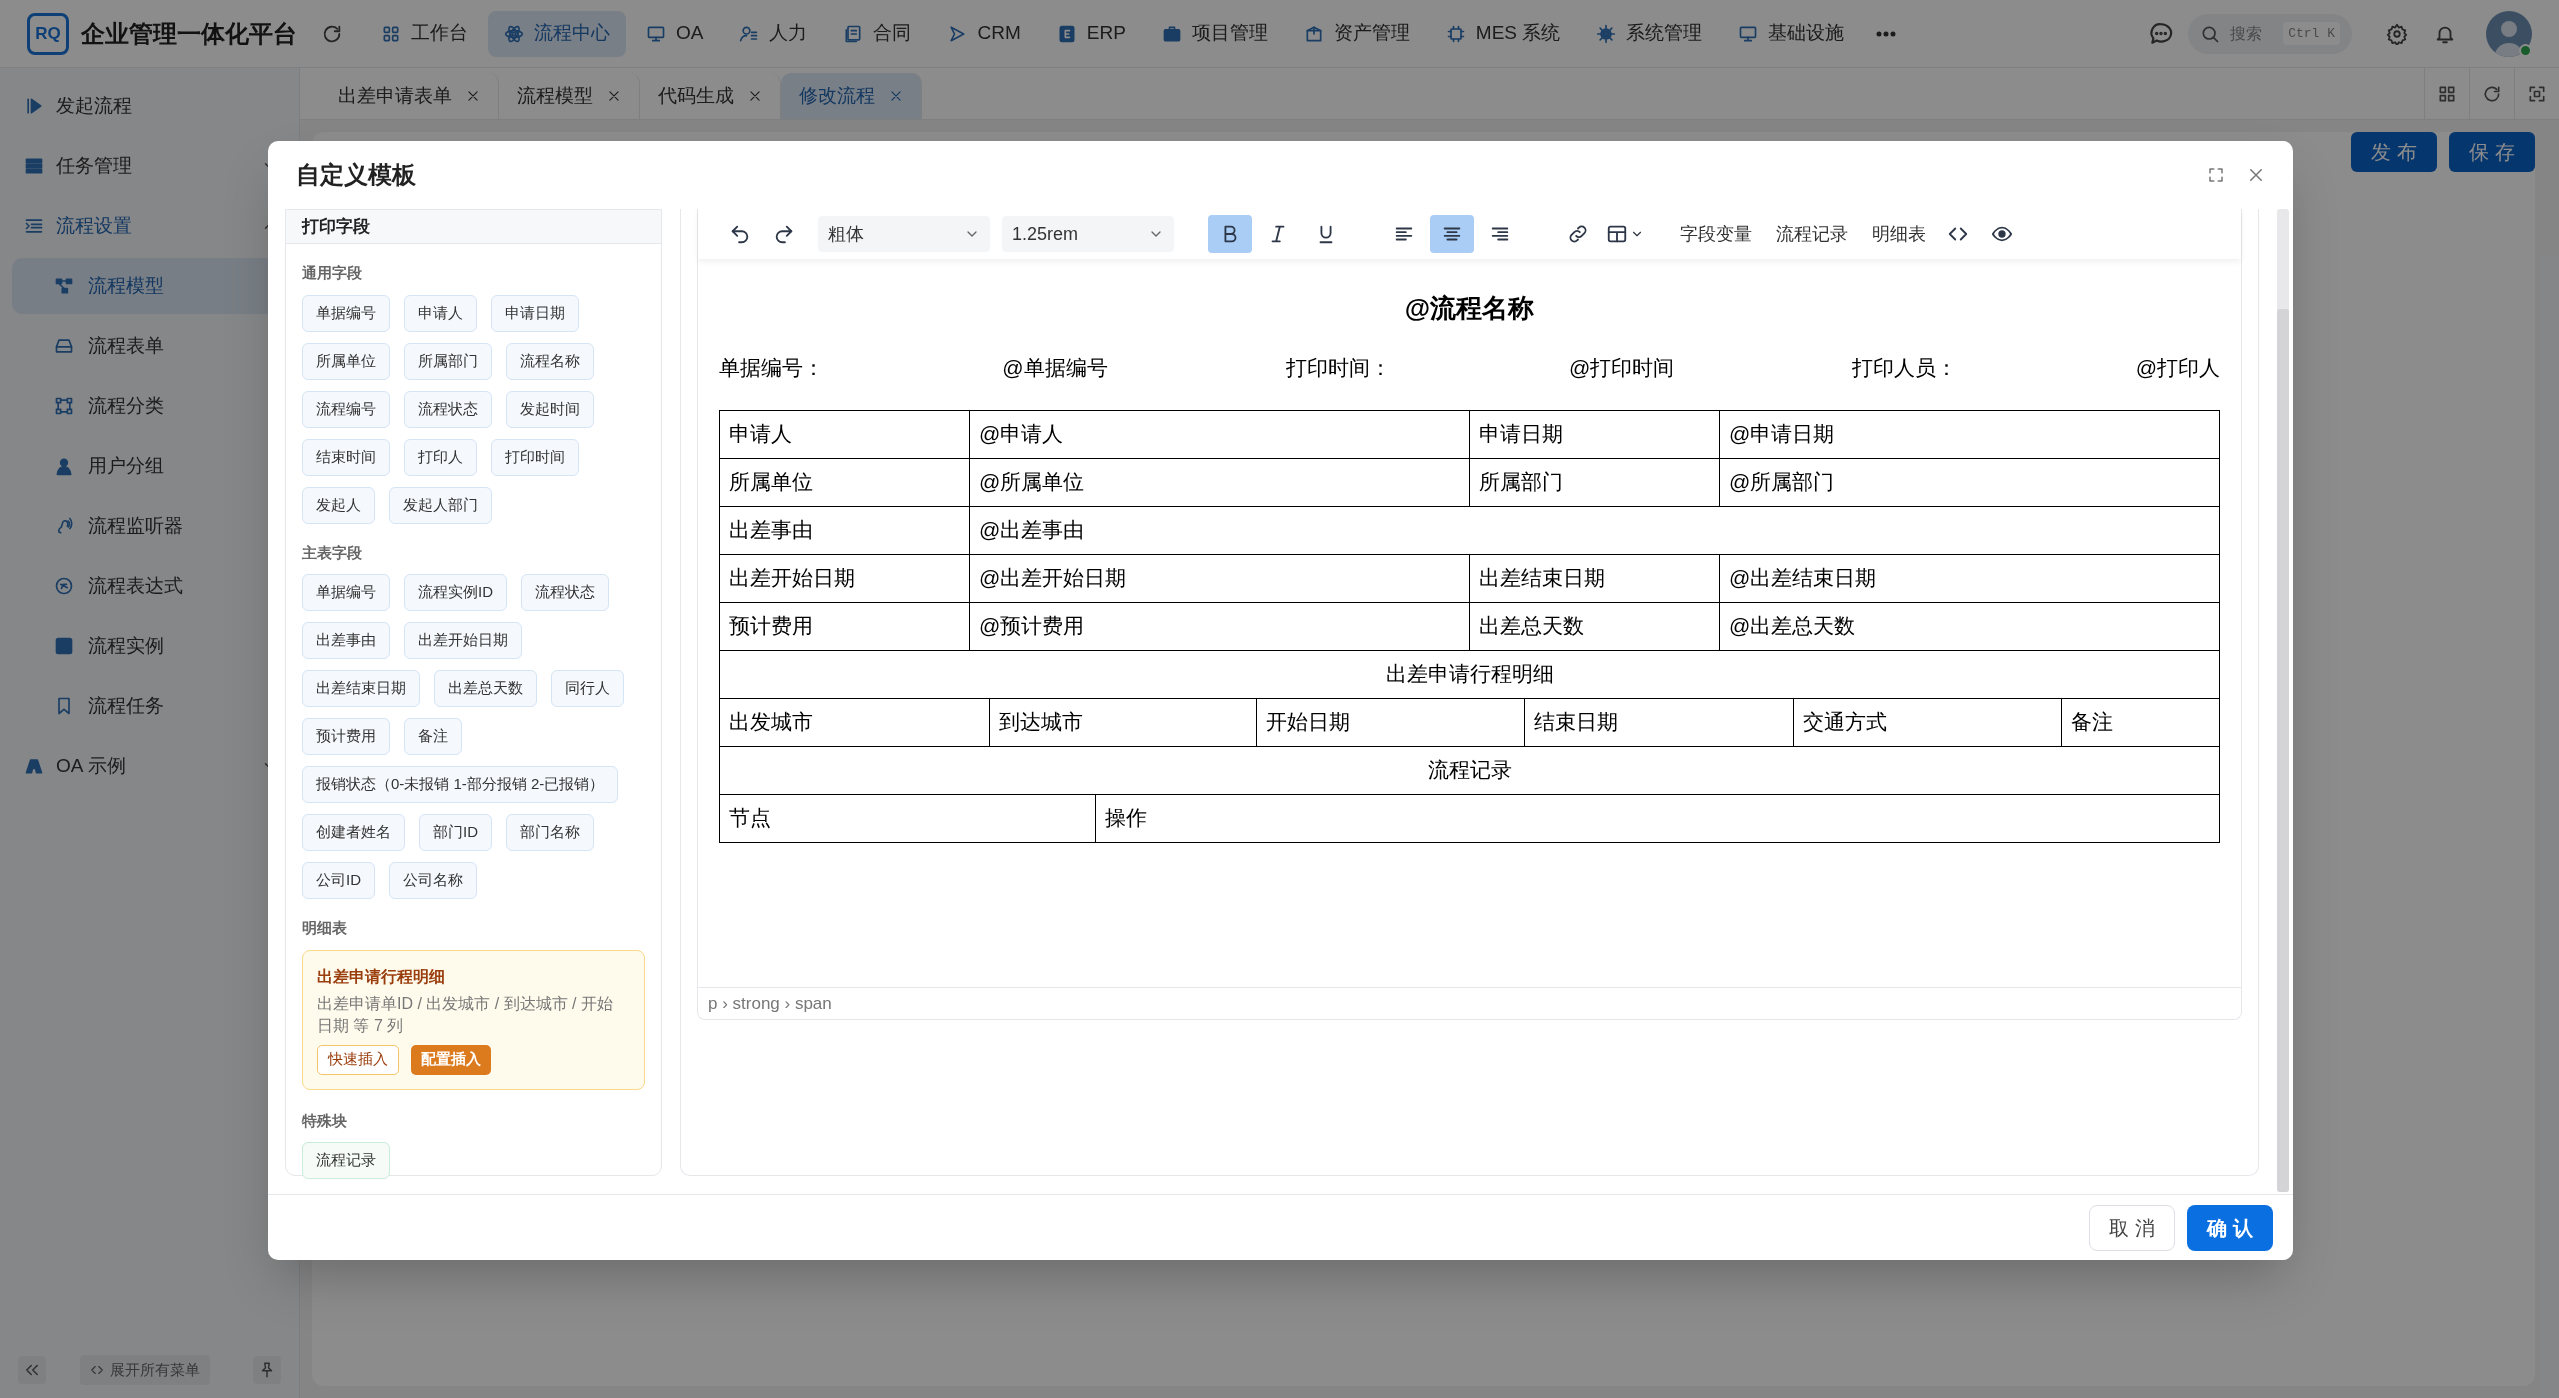 The image size is (2559, 1398). What do you see at coordinates (149, 406) in the screenshot?
I see `sidebar-item: 流程分类` at bounding box center [149, 406].